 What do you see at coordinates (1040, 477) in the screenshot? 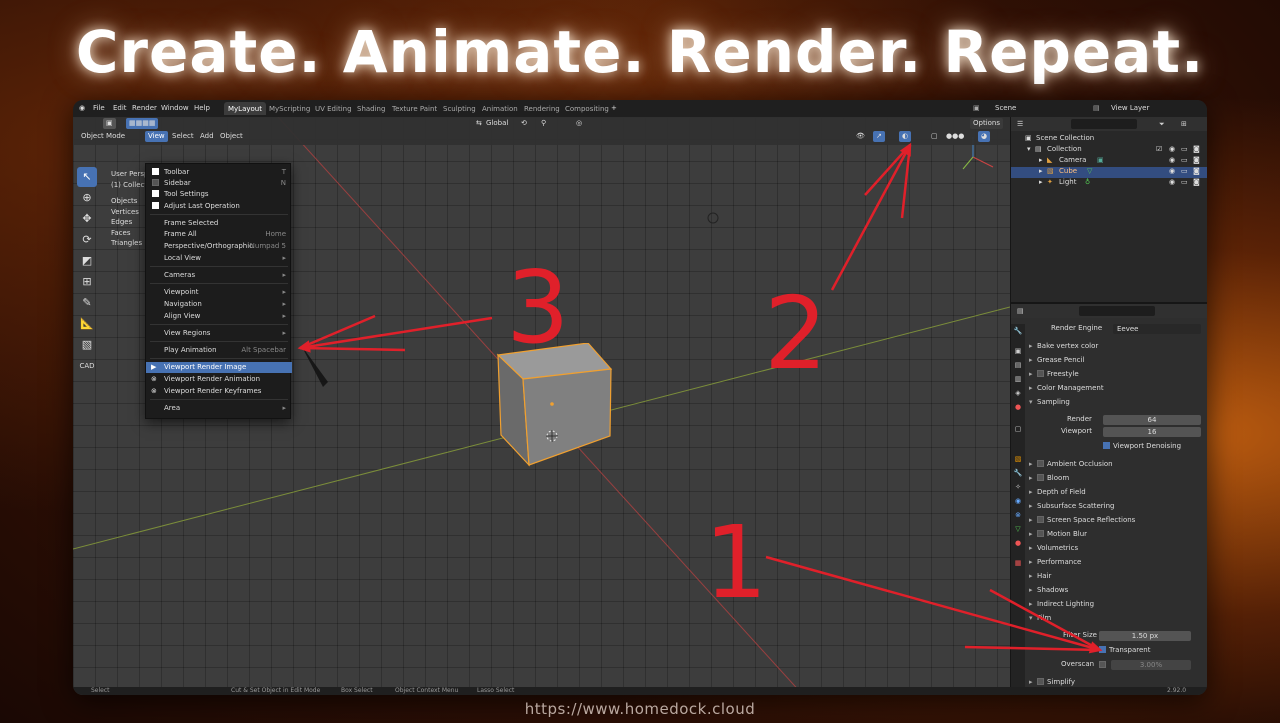
I see `bloom-checkbox` at bounding box center [1040, 477].